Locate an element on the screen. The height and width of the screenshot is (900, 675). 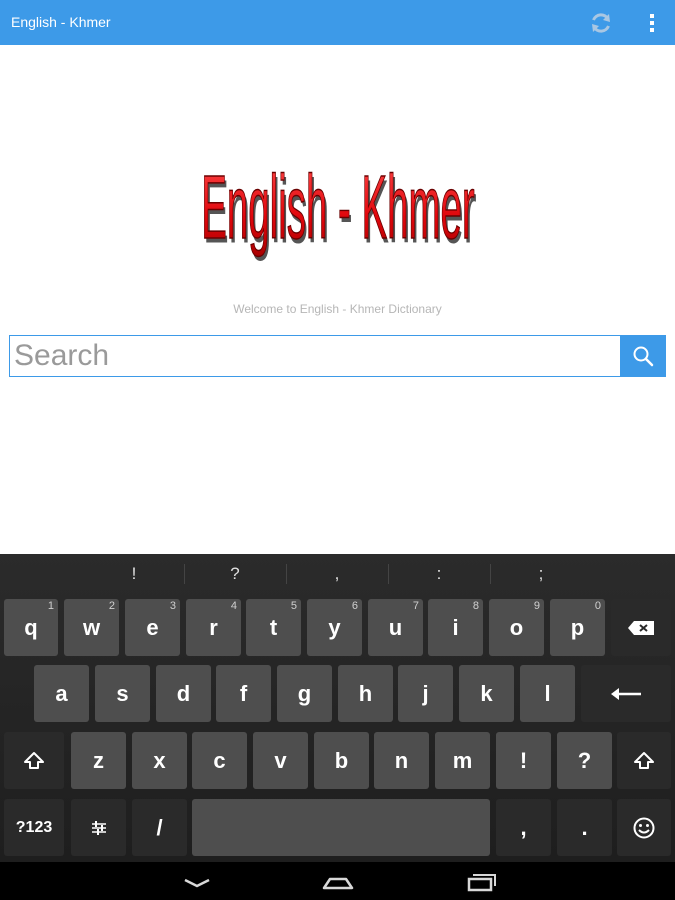
key-a: a is located at coordinates (61, 693).